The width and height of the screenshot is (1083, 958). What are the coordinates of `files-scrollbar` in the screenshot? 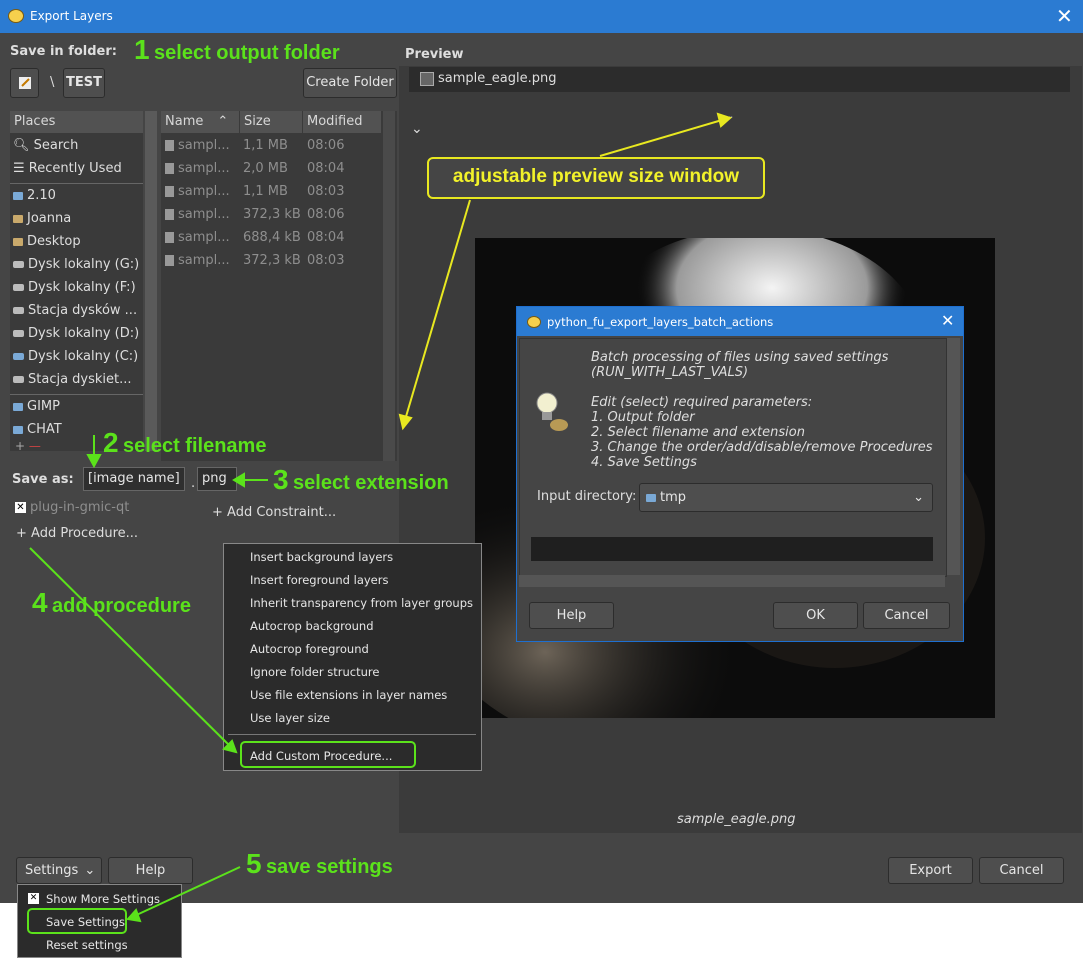 It's located at (389, 286).